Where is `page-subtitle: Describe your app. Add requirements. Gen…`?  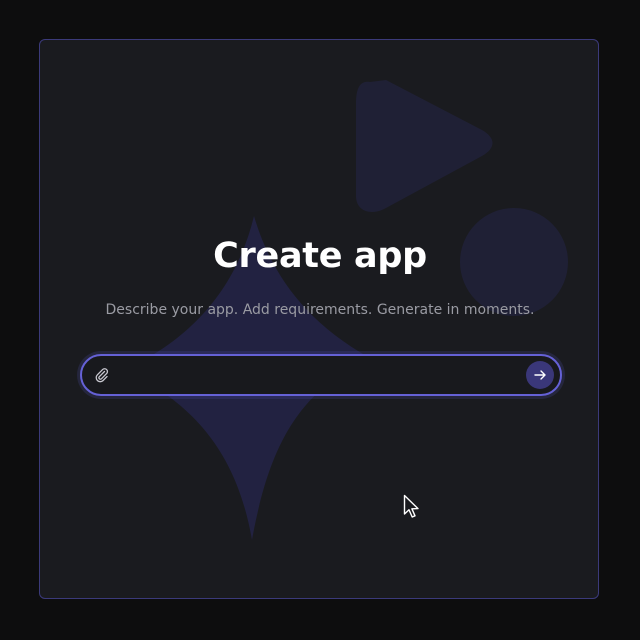 page-subtitle: Describe your app. Add requirements. Gen… is located at coordinates (320, 310).